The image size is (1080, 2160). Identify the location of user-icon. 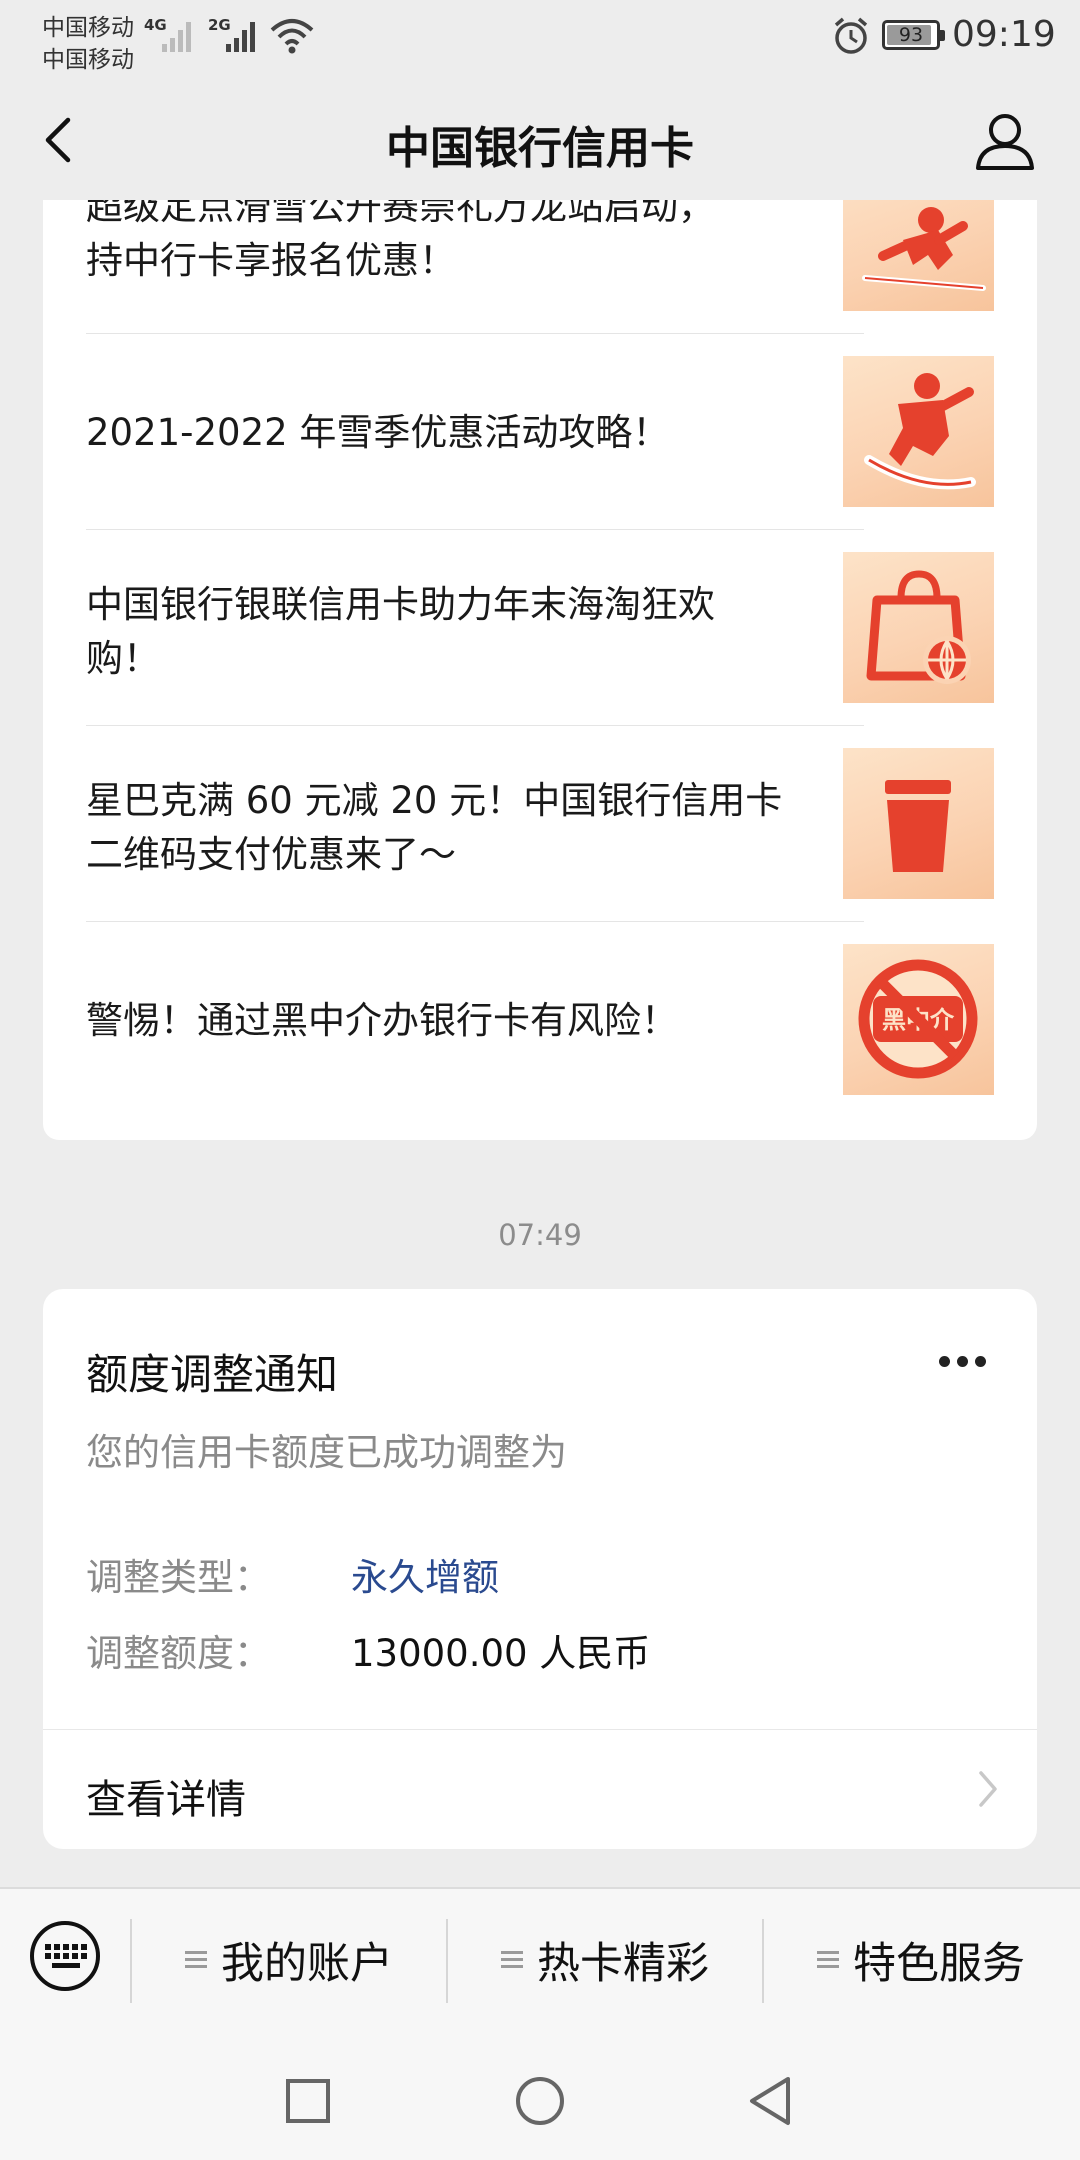
(1005, 141).